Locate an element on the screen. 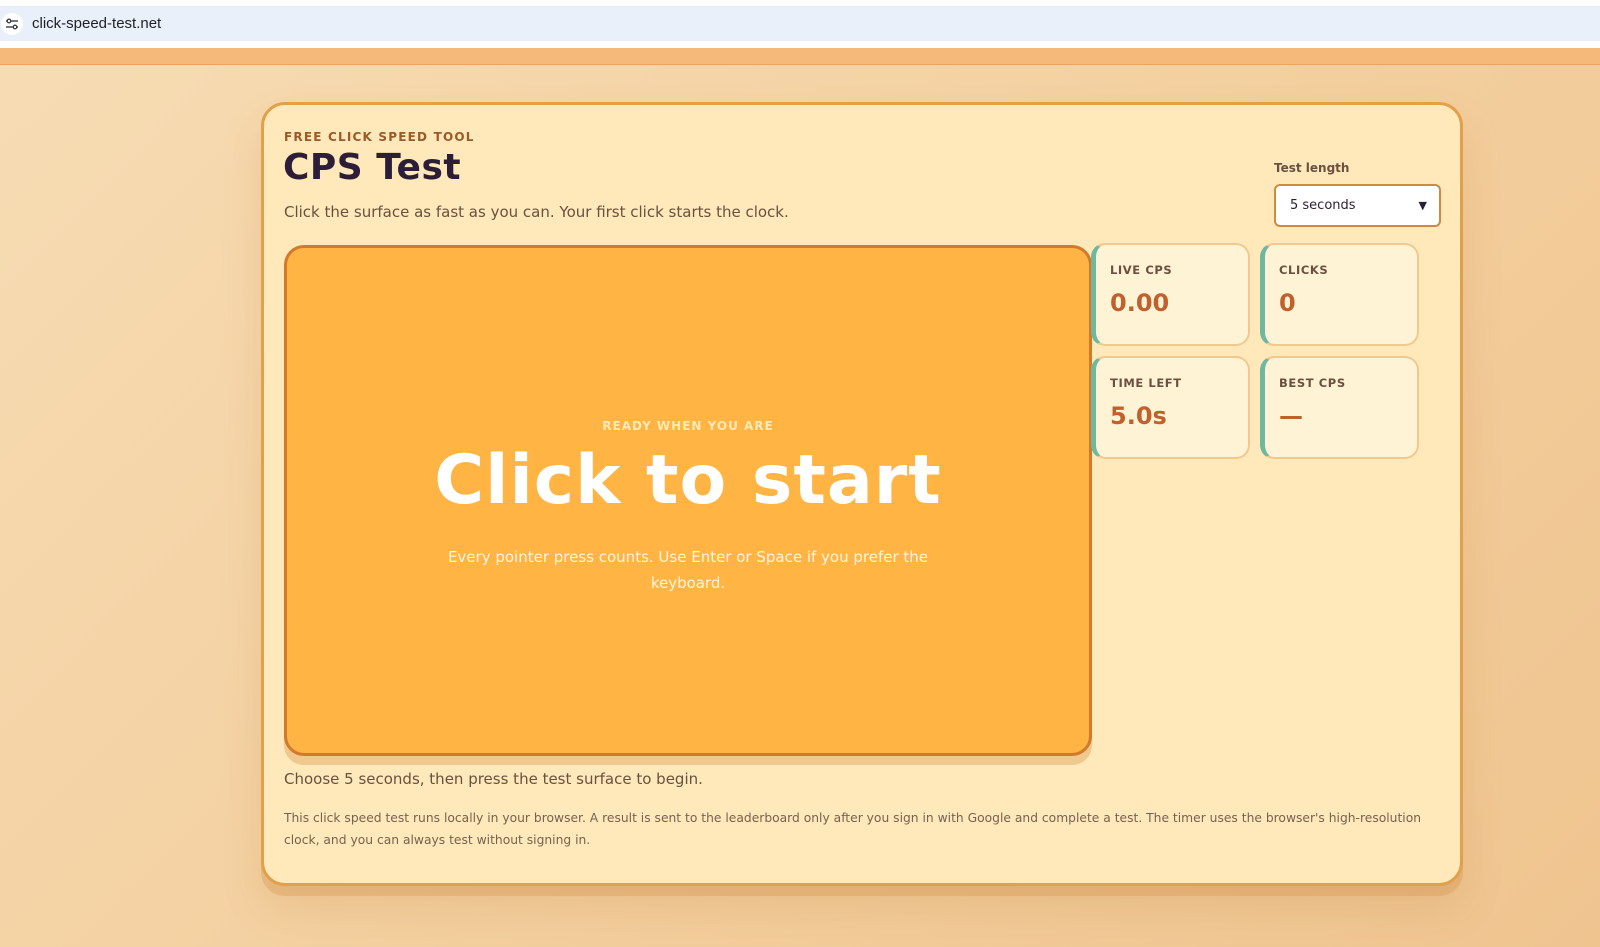 The width and height of the screenshot is (1600, 947). stat-clicks: CLICKS 0 is located at coordinates (1339, 294).